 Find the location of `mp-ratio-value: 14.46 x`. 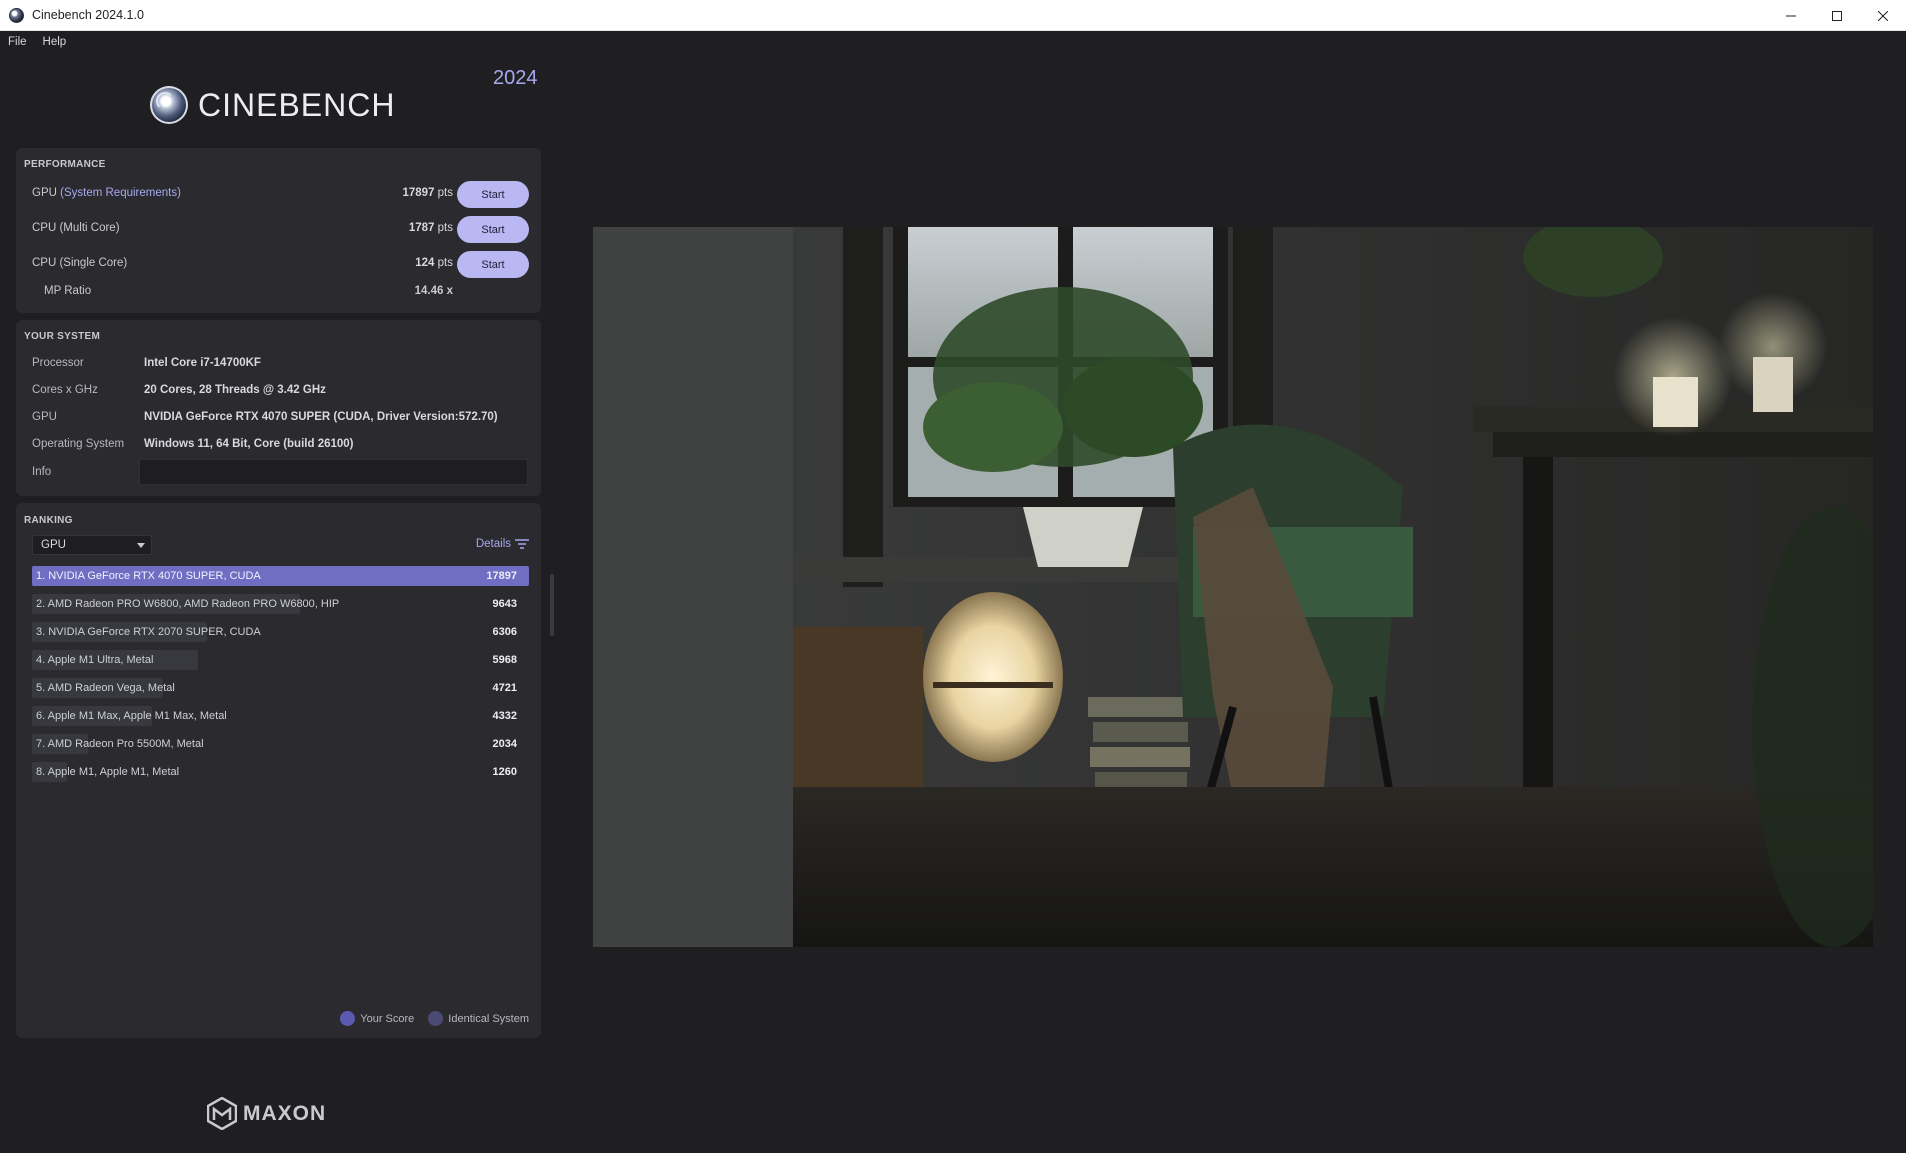

mp-ratio-value: 14.46 x is located at coordinates (433, 291).